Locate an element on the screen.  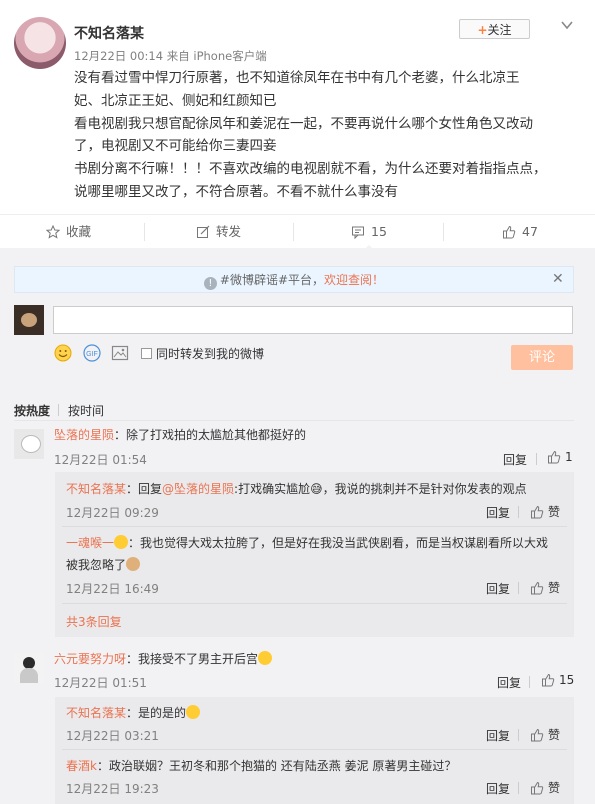
reply-time: 12月22日 19:23 is located at coordinates (112, 789).